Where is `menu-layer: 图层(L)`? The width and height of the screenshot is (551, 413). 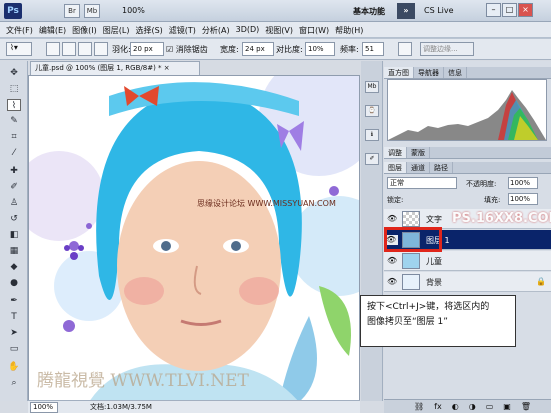
menu-layer: 图层(L) is located at coordinates (116, 30).